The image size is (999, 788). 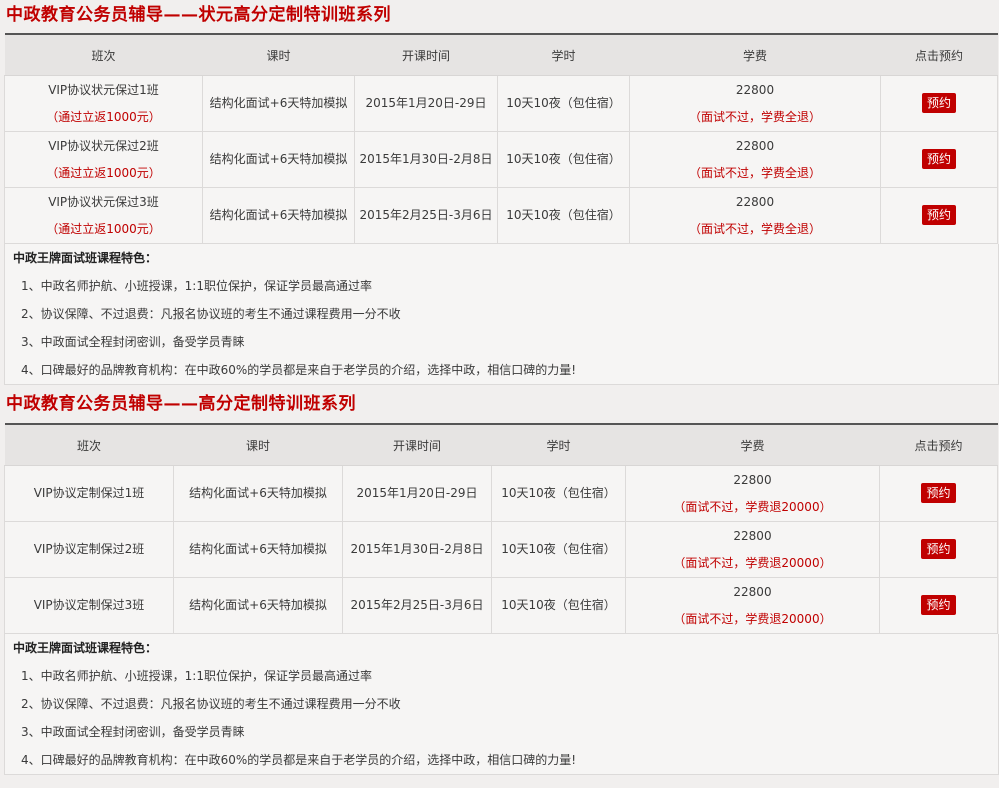 I want to click on class-cell: VIP协议定制保过1班, so click(x=89, y=493).